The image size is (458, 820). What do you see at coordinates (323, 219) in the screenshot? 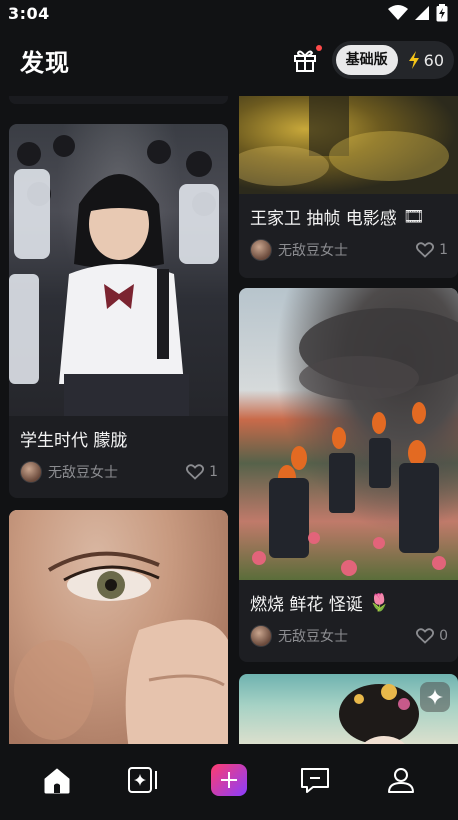
I see `card-title-text: 王家卫 抽帧 电影感` at bounding box center [323, 219].